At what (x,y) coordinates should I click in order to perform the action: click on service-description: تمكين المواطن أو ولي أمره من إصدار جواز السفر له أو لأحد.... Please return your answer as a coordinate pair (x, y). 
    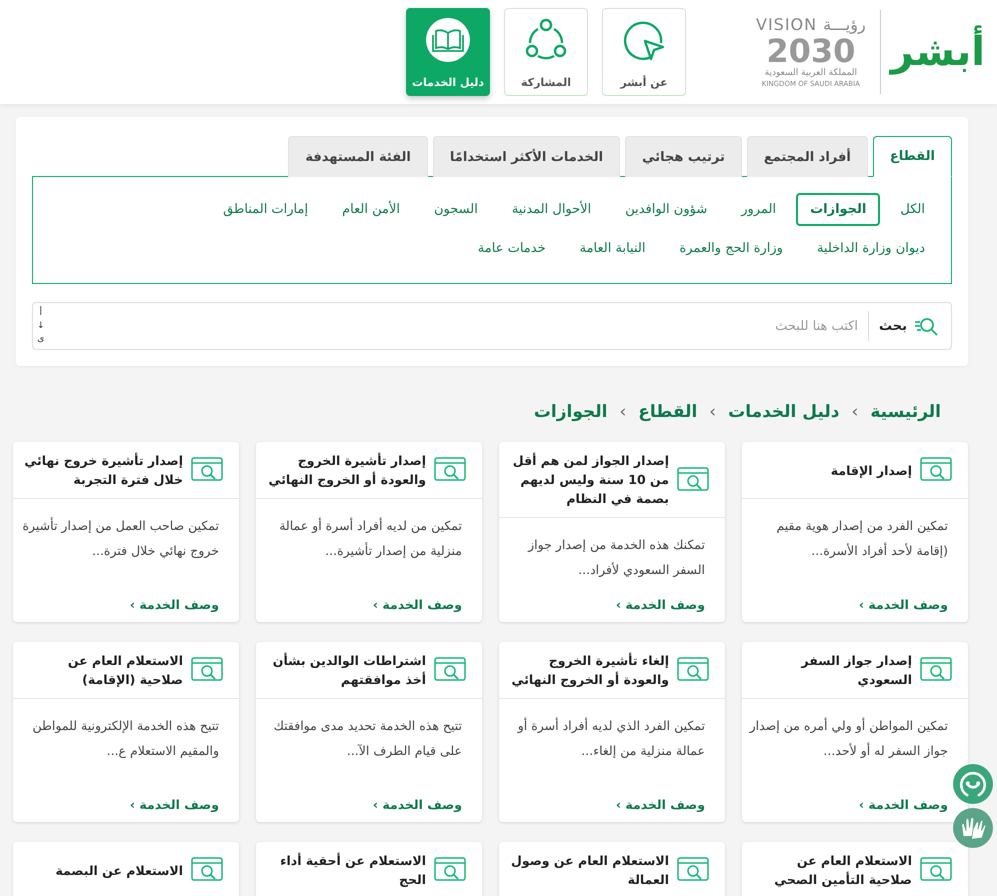
    Looking at the image, I should click on (848, 738).